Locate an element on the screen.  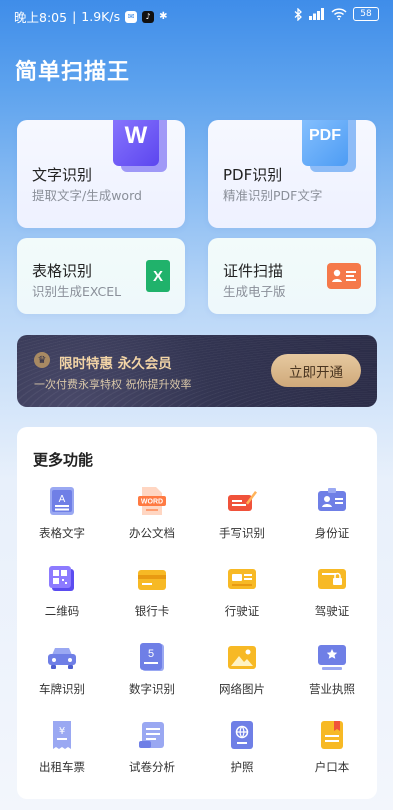
section-title: 更多功能 is located at coordinates (63, 460).